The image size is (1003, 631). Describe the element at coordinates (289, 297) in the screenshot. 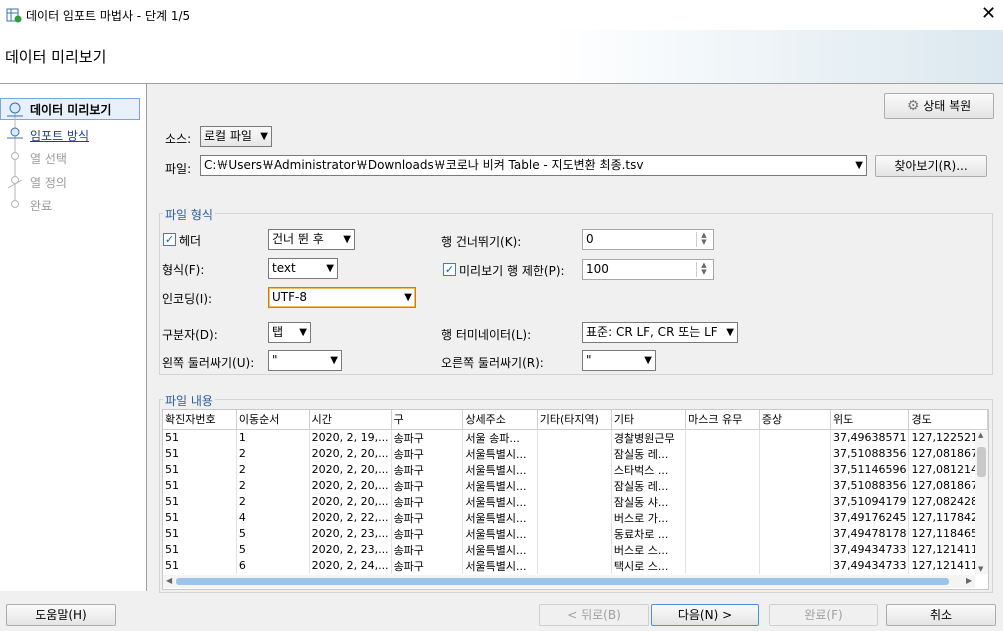

I see `encoding-value: UTF-8` at that location.